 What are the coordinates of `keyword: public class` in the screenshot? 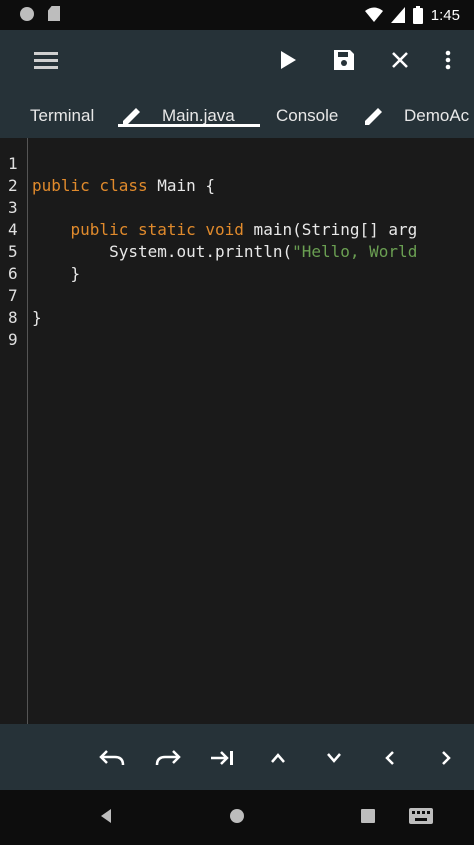 It's located at (90, 185).